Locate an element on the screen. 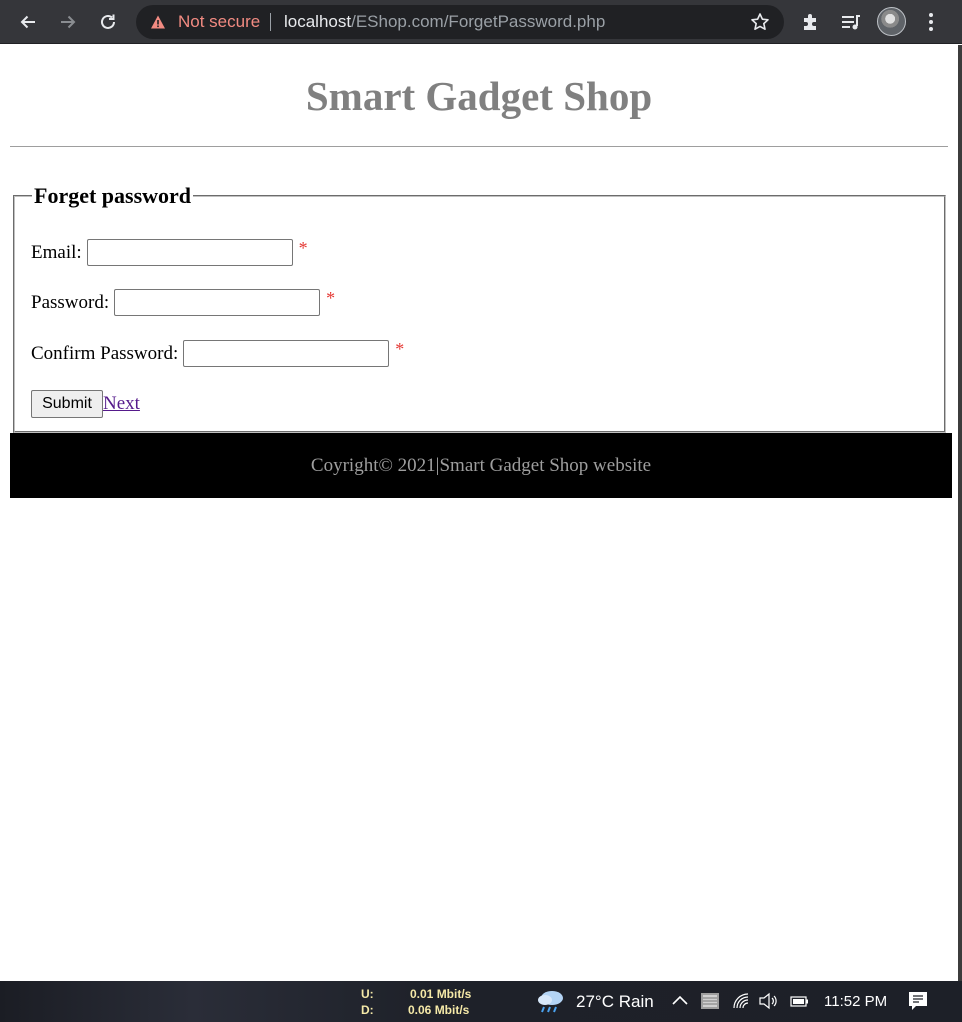 The width and height of the screenshot is (962, 1022). app-tray-icon is located at coordinates (710, 1001).